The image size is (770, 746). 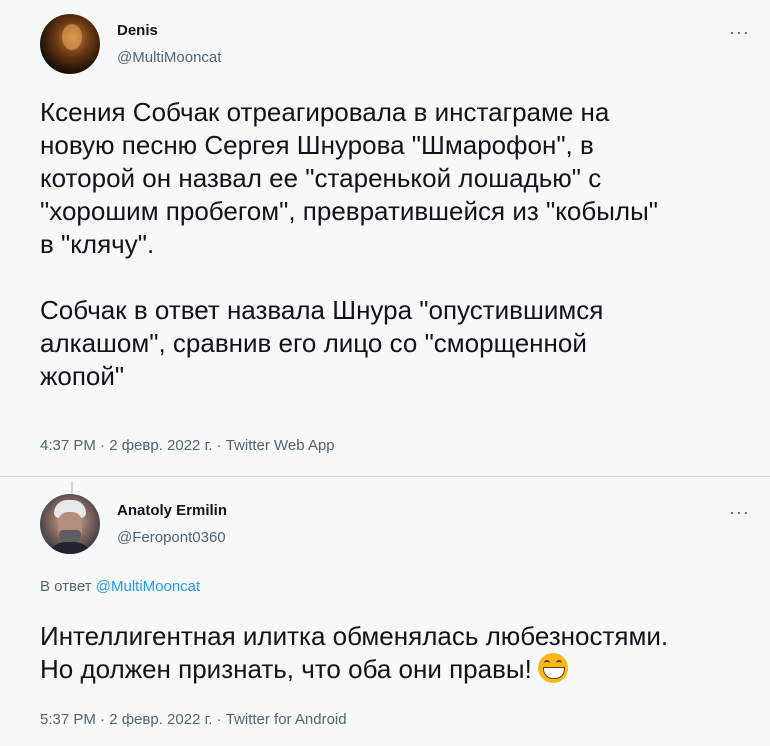 I want to click on grinning-face-icon, so click(x=552, y=668).